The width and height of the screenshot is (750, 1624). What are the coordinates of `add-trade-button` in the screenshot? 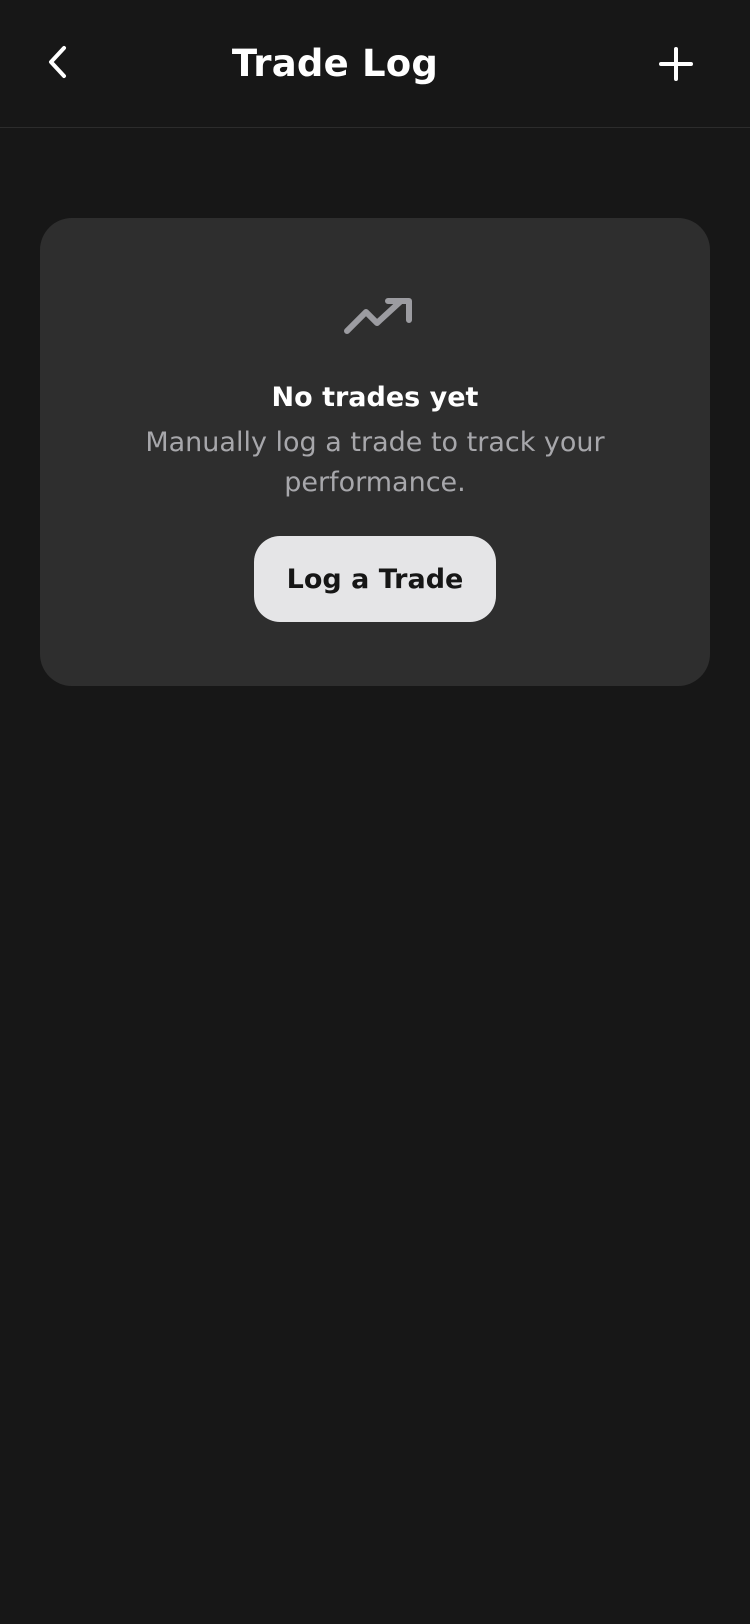 It's located at (676, 64).